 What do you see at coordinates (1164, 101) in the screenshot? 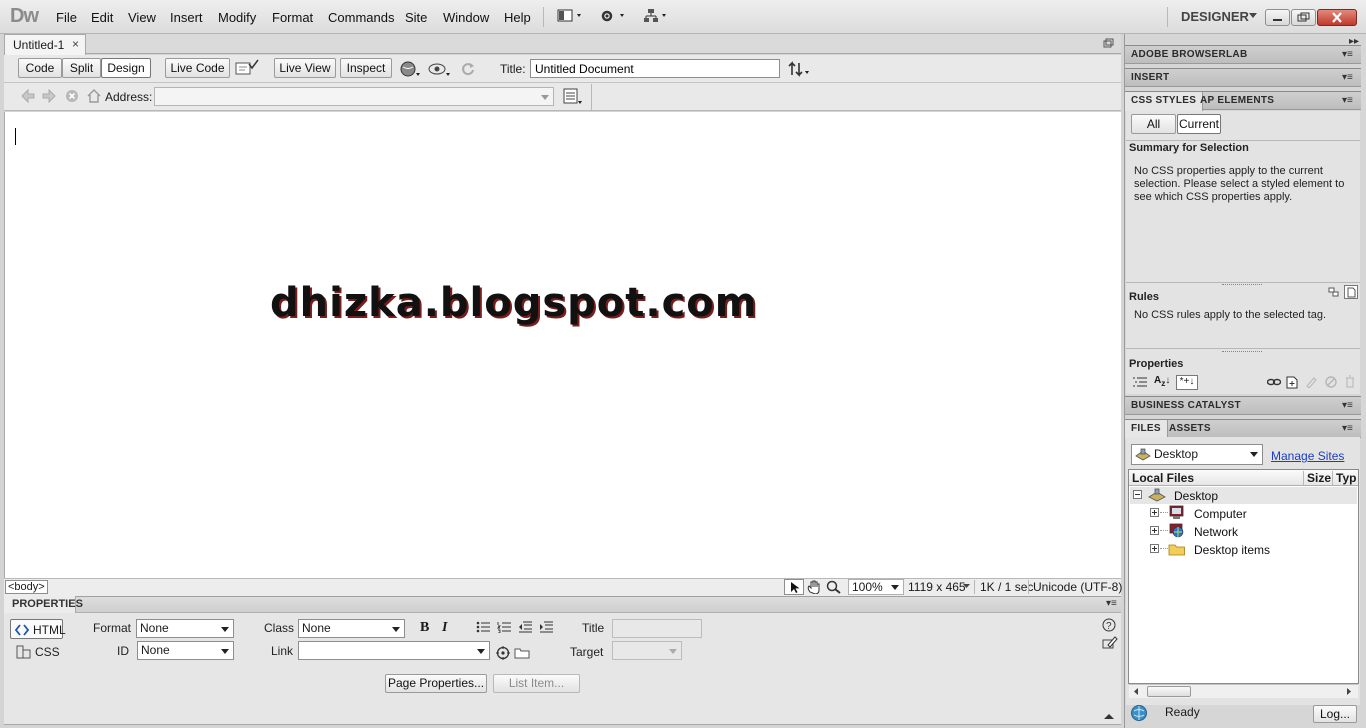
I see `css-styles-tab: CSS STYLES` at bounding box center [1164, 101].